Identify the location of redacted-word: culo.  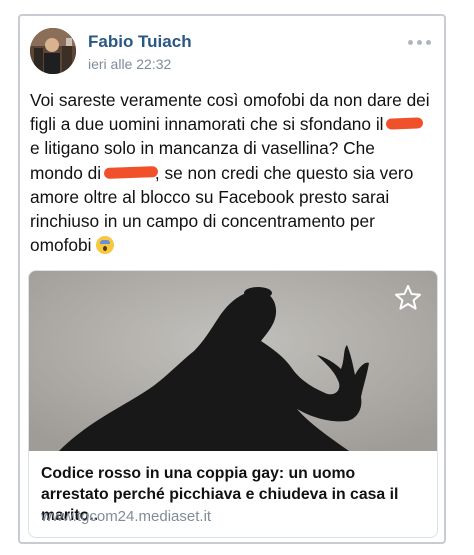
(404, 124).